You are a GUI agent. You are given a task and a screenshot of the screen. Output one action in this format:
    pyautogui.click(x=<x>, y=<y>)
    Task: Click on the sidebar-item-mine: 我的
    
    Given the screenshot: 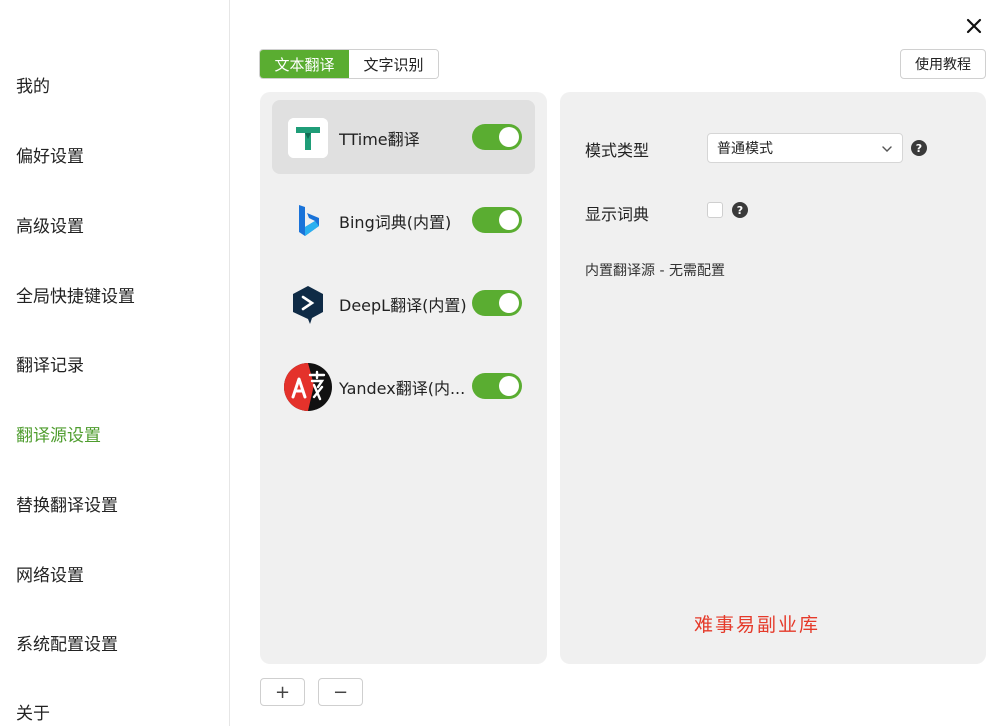 What is the action you would take?
    pyautogui.click(x=33, y=84)
    